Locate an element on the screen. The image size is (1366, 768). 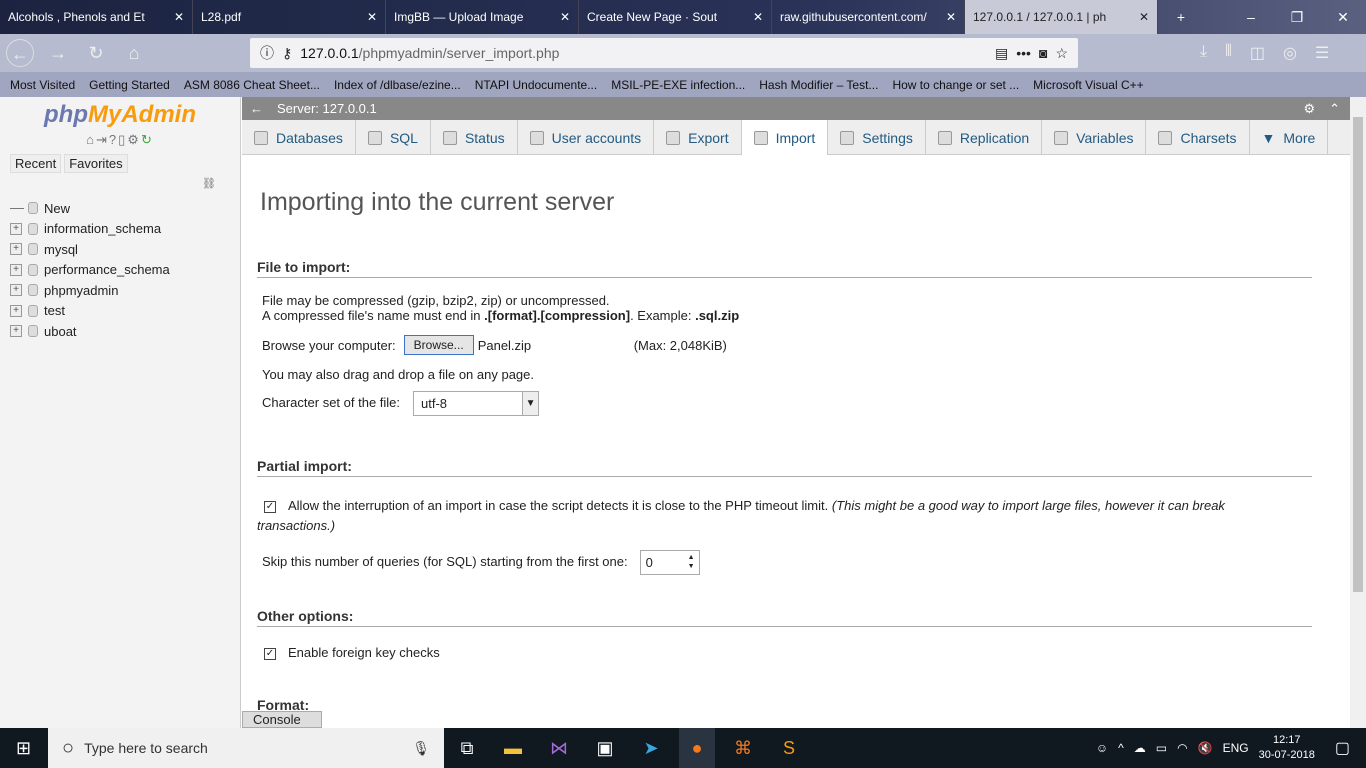
database-item: + information_schema is located at coordinates (120, 229).